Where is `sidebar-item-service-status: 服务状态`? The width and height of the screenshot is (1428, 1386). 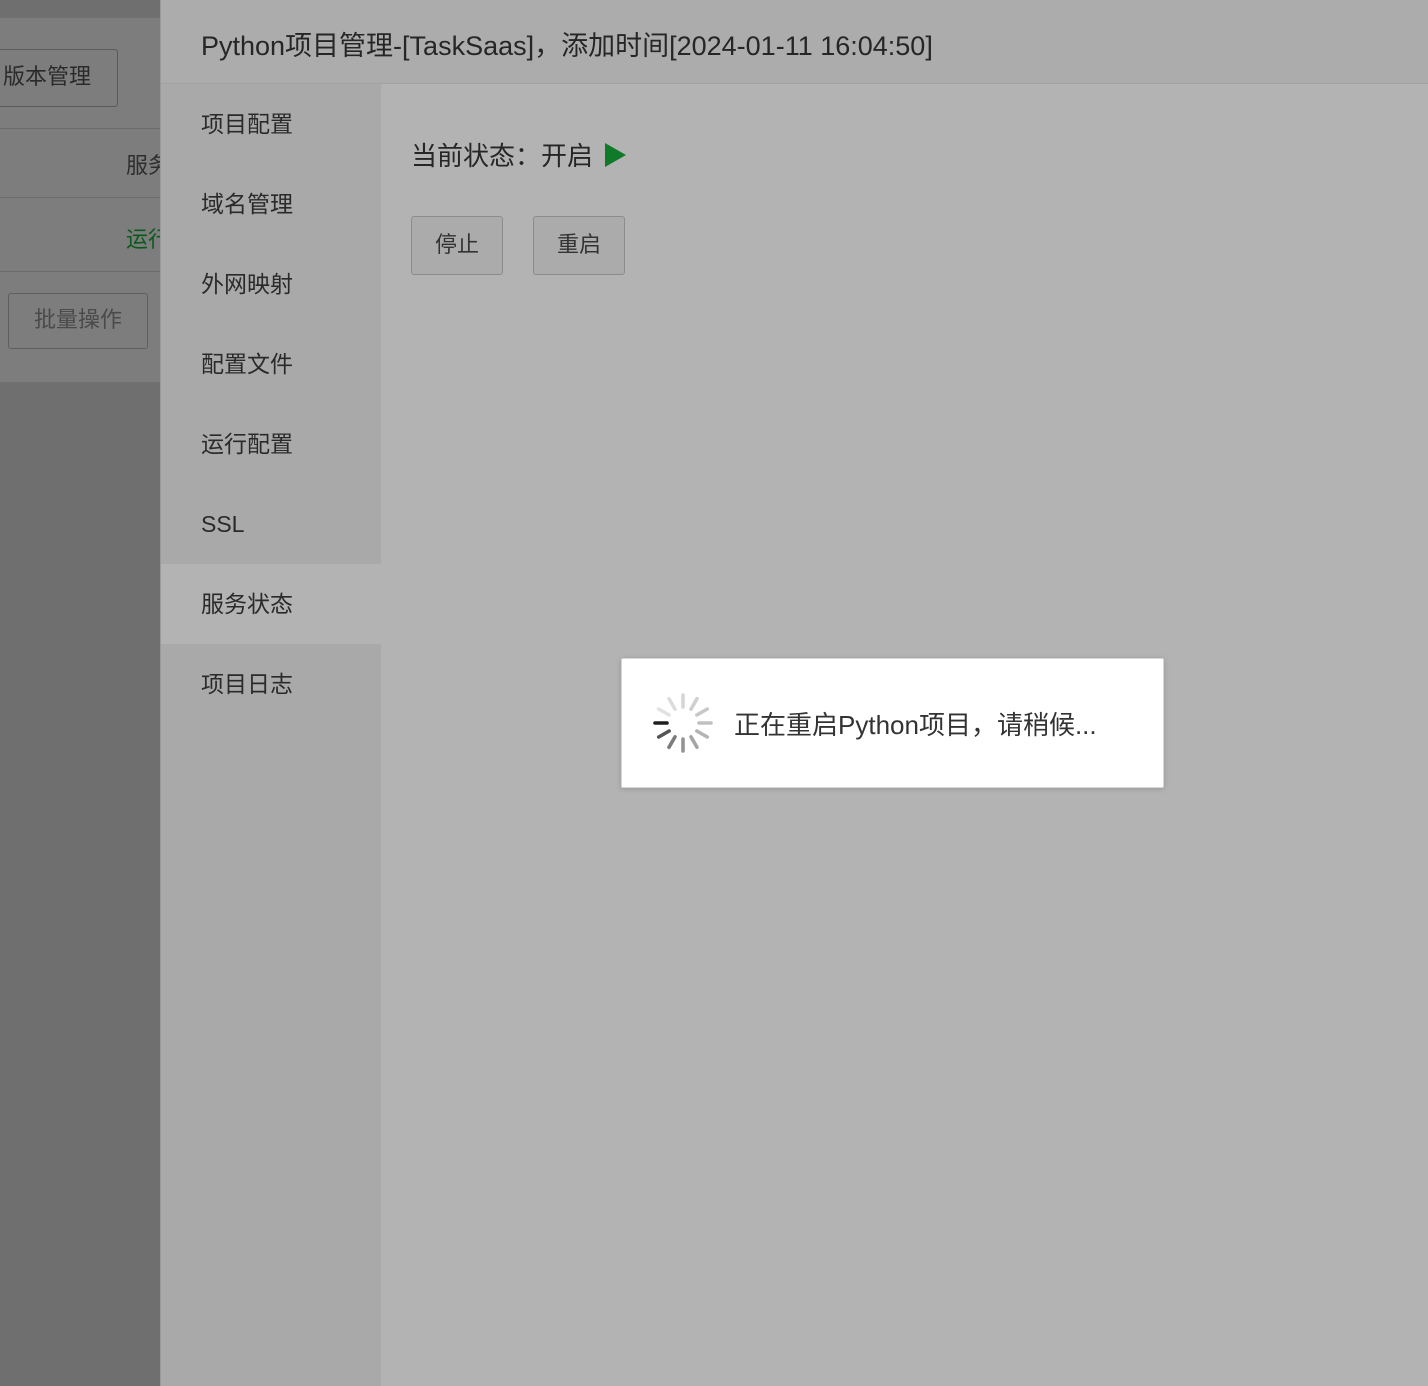 sidebar-item-service-status: 服务状态 is located at coordinates (271, 604).